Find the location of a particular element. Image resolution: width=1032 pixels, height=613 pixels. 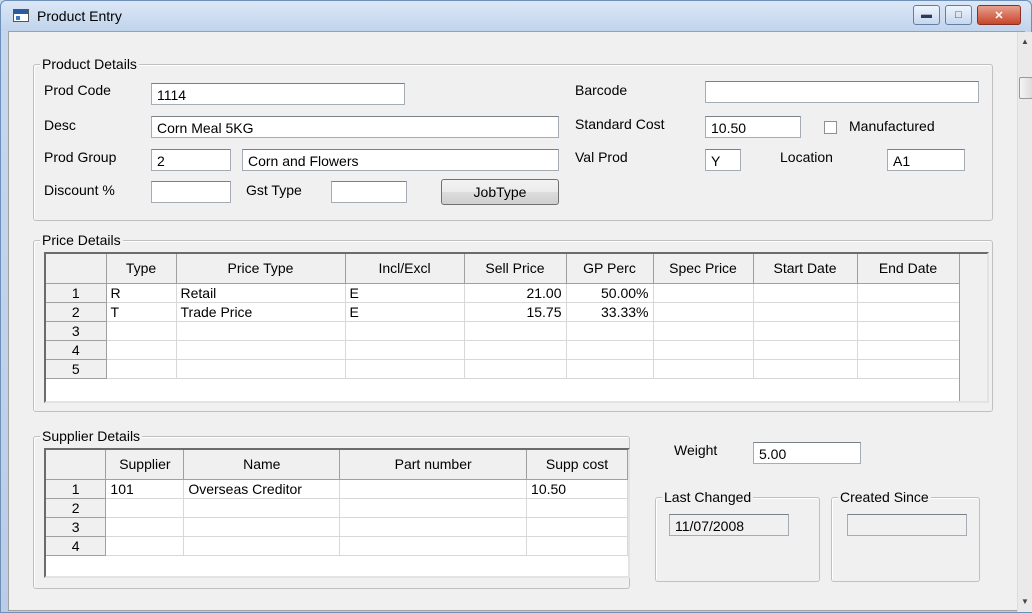

standard-cost-field: 10.50 is located at coordinates (753, 127).